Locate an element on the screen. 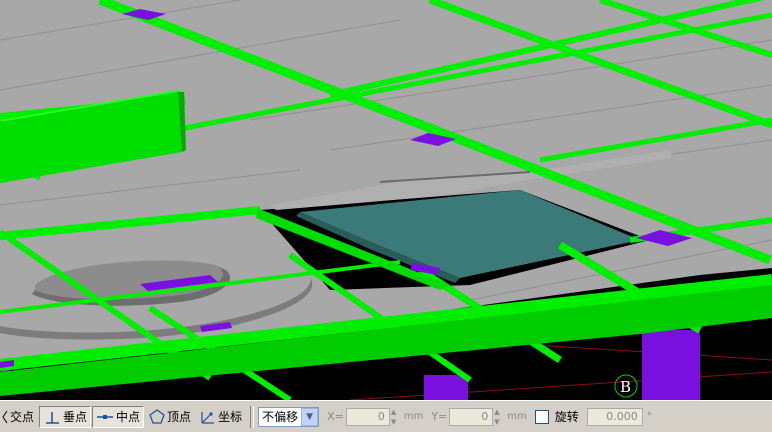 This screenshot has width=772, height=432. snap-intersection-button: 交点 is located at coordinates (19, 417).